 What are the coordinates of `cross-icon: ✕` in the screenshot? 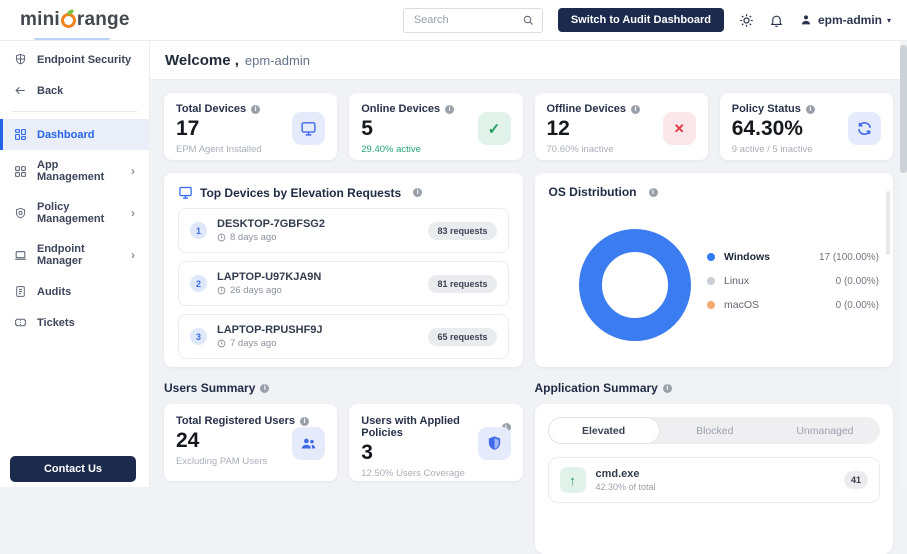 It's located at (679, 128).